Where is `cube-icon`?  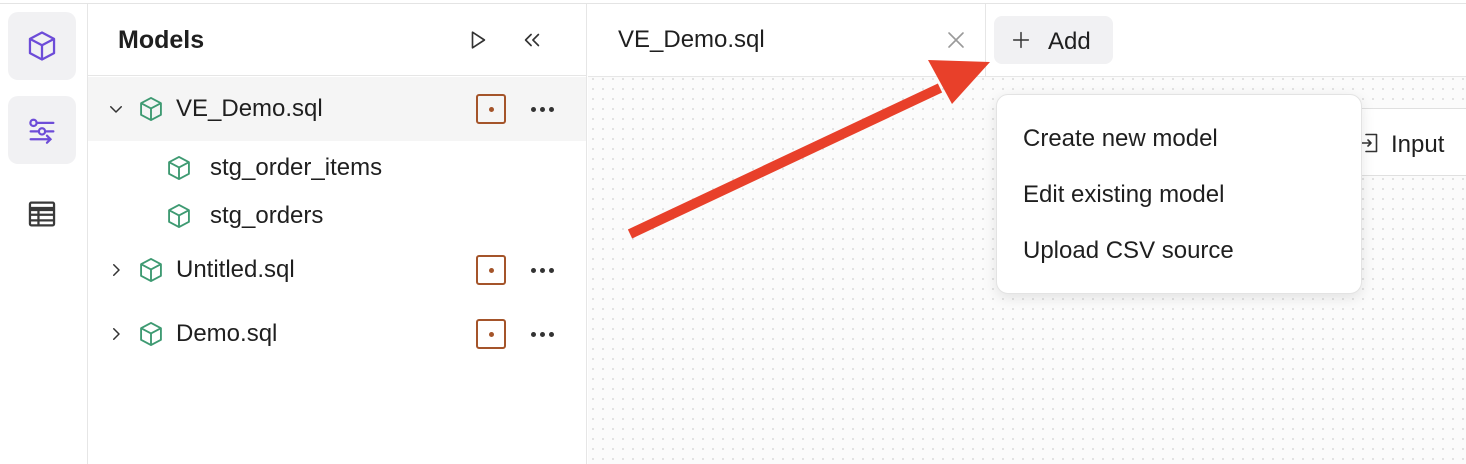
cube-icon is located at coordinates (42, 46).